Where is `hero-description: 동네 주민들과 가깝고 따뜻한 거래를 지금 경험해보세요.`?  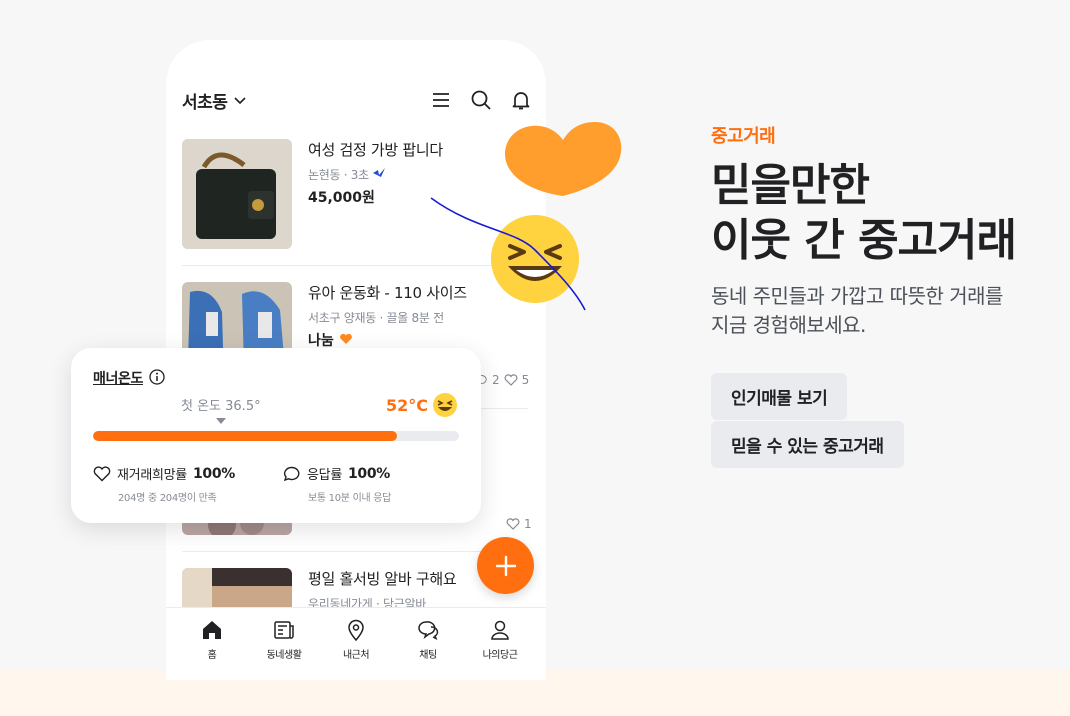
hero-description: 동네 주민들과 가깝고 따뜻한 거래를 지금 경험해보세요. is located at coordinates (857, 311).